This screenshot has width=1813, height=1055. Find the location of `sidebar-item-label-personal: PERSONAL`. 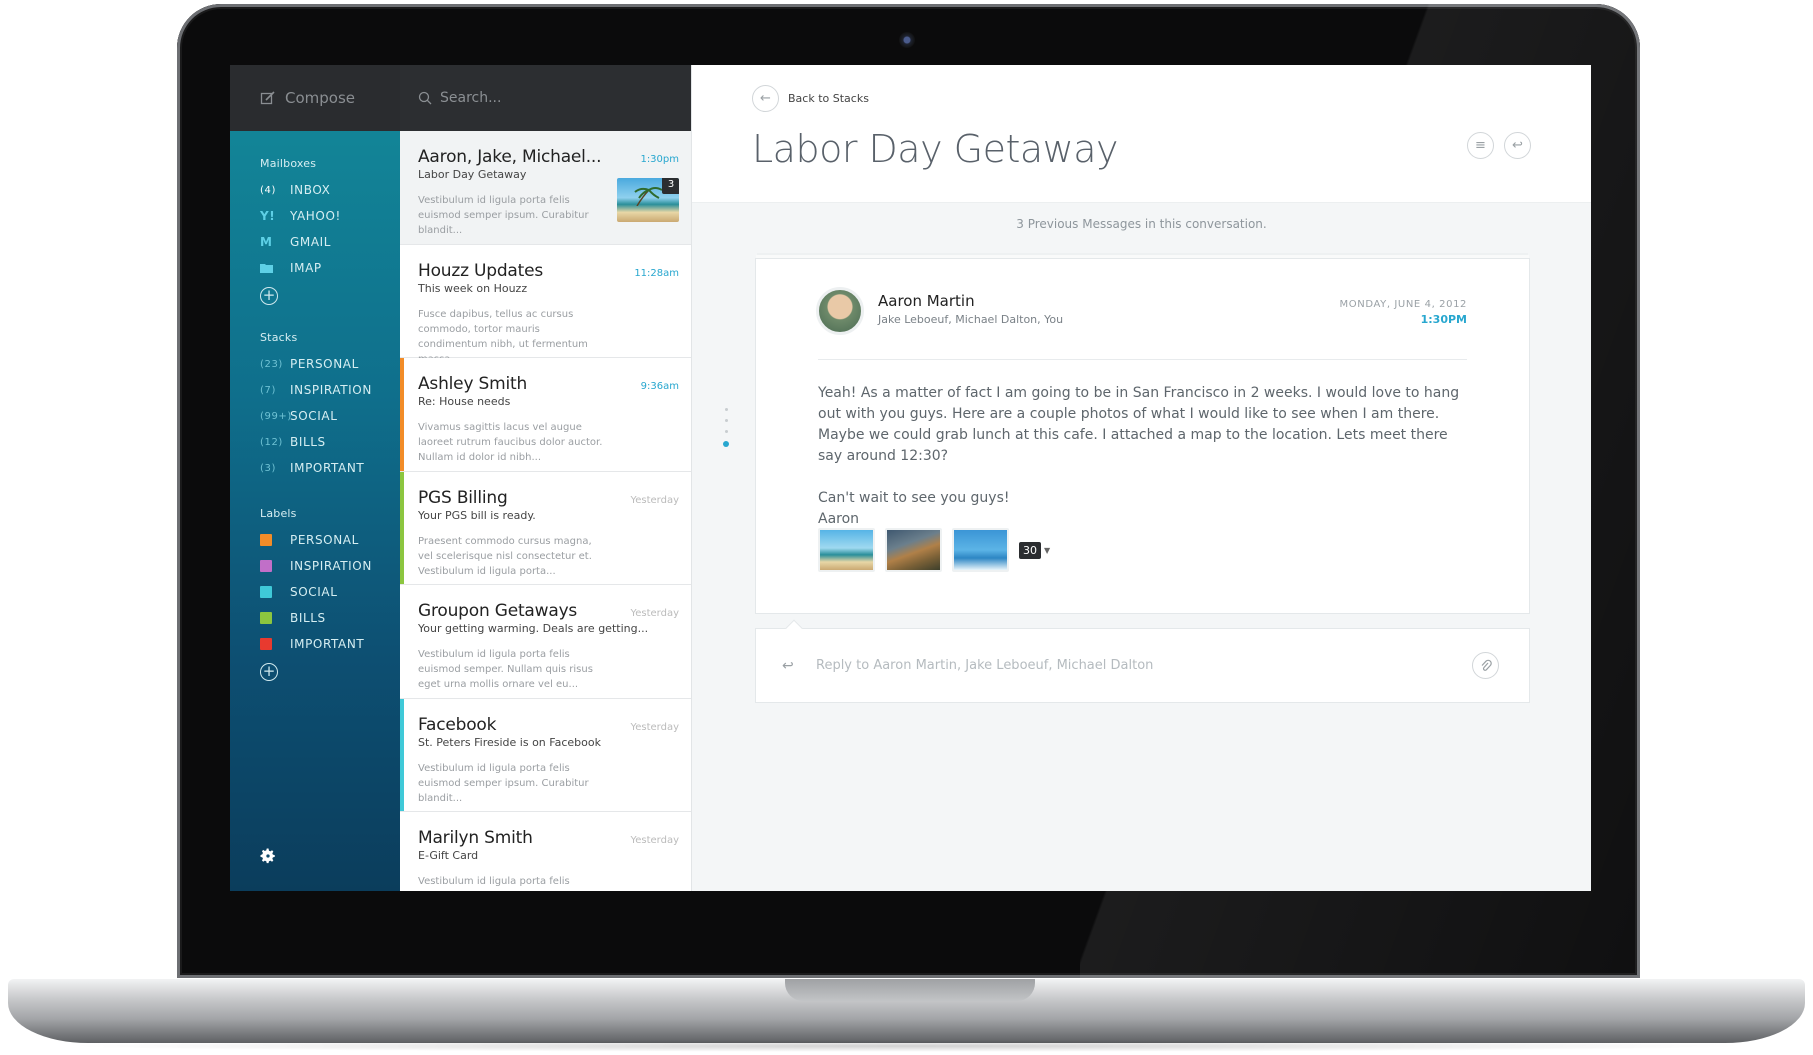

sidebar-item-label-personal: PERSONAL is located at coordinates (330, 540).